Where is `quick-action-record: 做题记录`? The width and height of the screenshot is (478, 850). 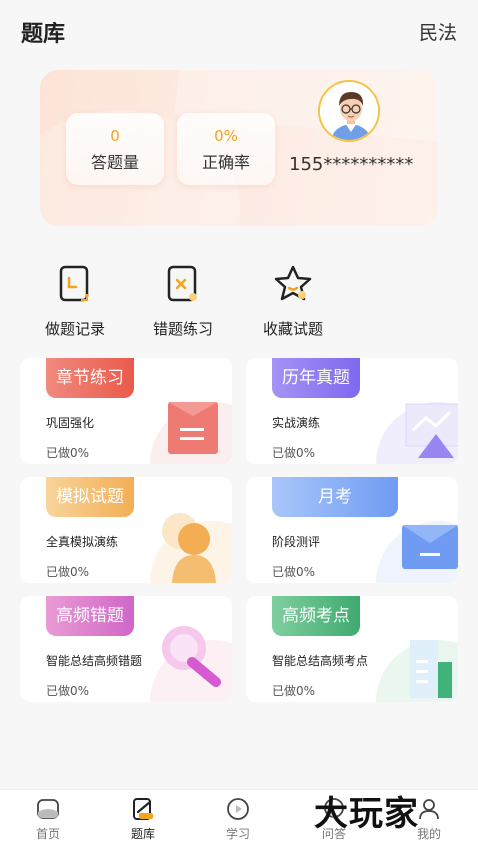
quick-action-record: 做题记录 is located at coordinates (75, 300).